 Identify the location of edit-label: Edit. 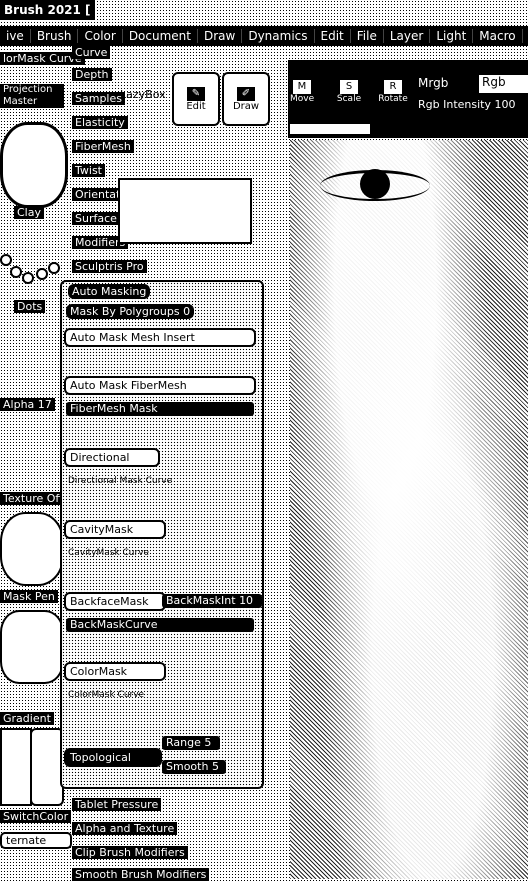
(196, 106).